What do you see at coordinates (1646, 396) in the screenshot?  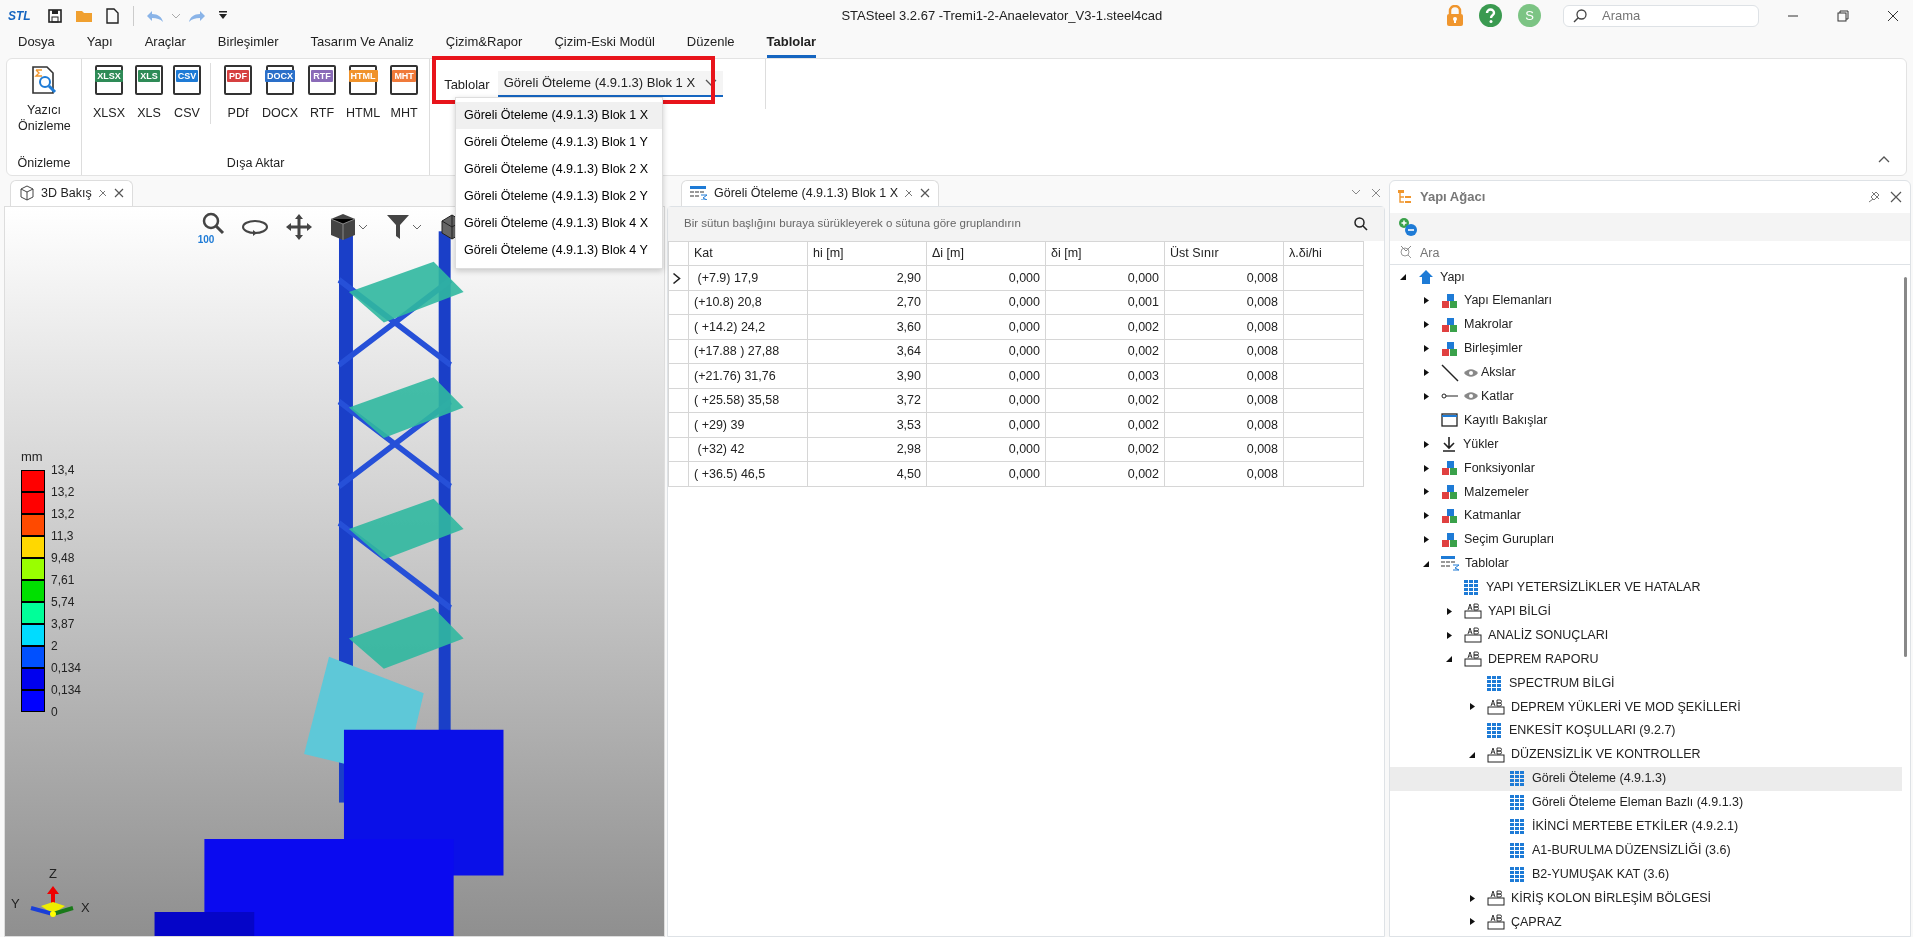 I see `tree-item: Katlar` at bounding box center [1646, 396].